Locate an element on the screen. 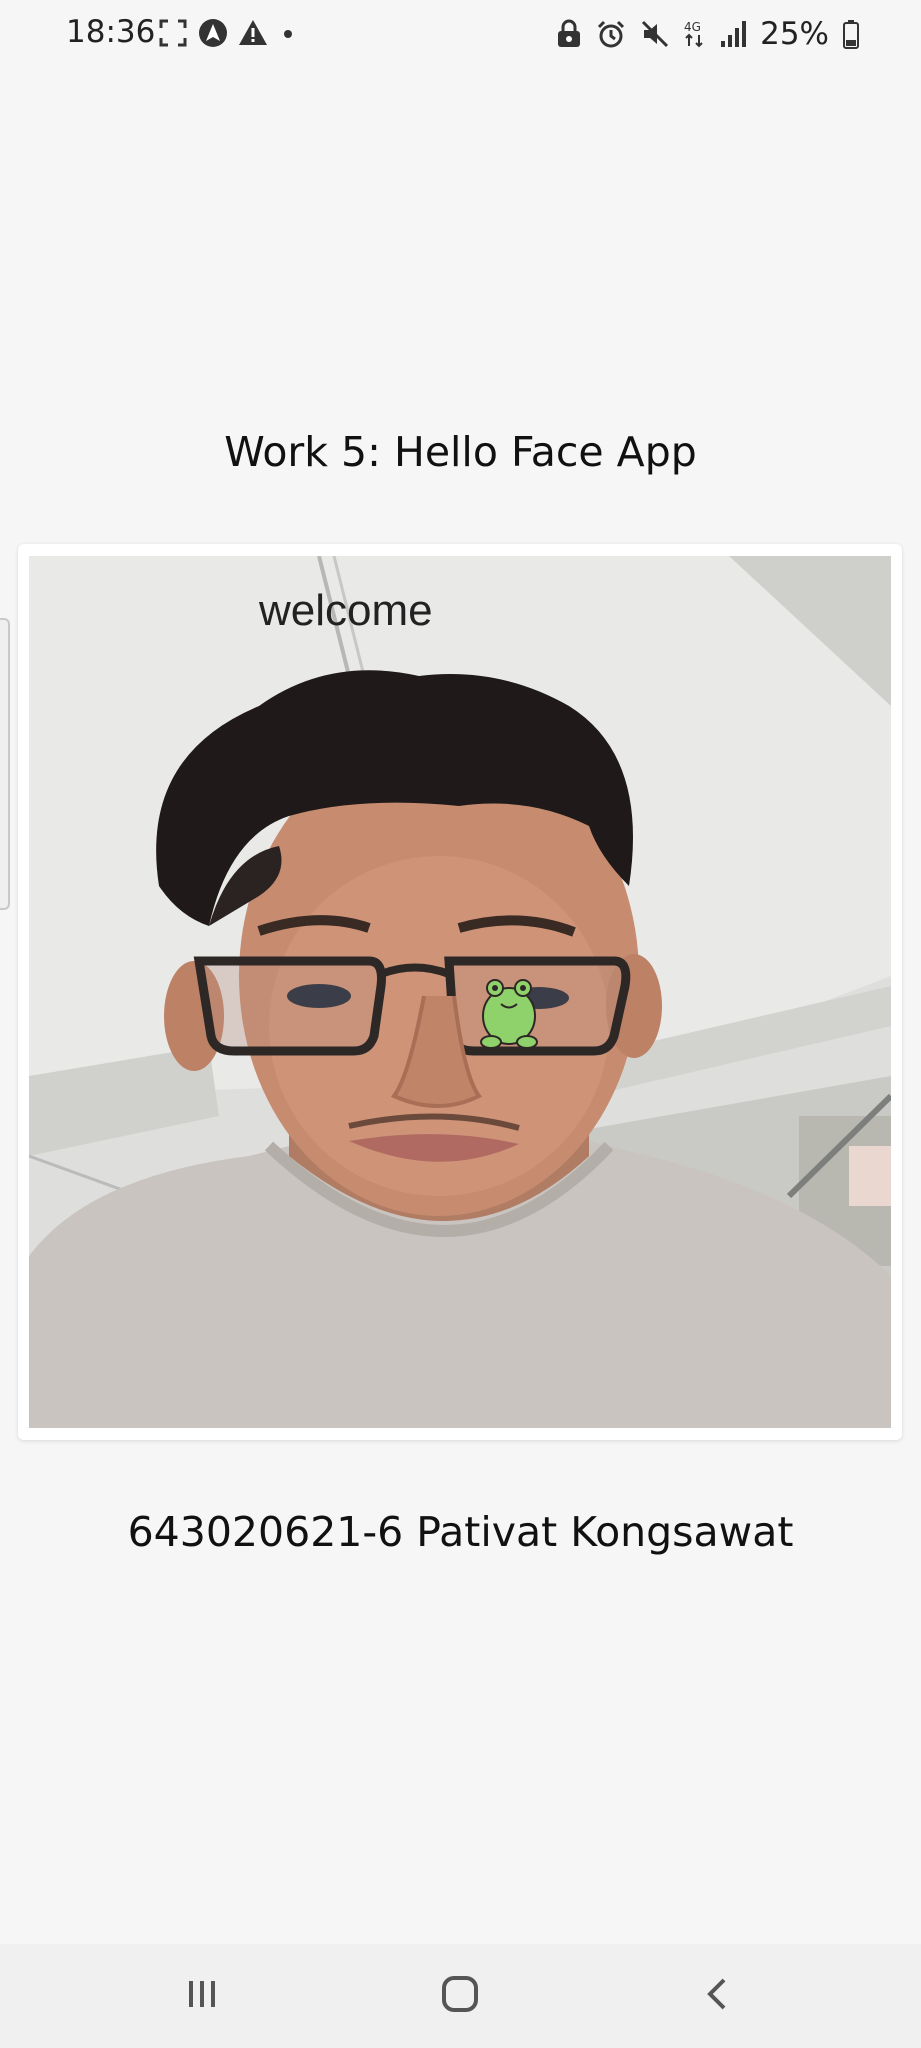 The height and width of the screenshot is (2048, 921). status-left-icons is located at coordinates (228, 33).